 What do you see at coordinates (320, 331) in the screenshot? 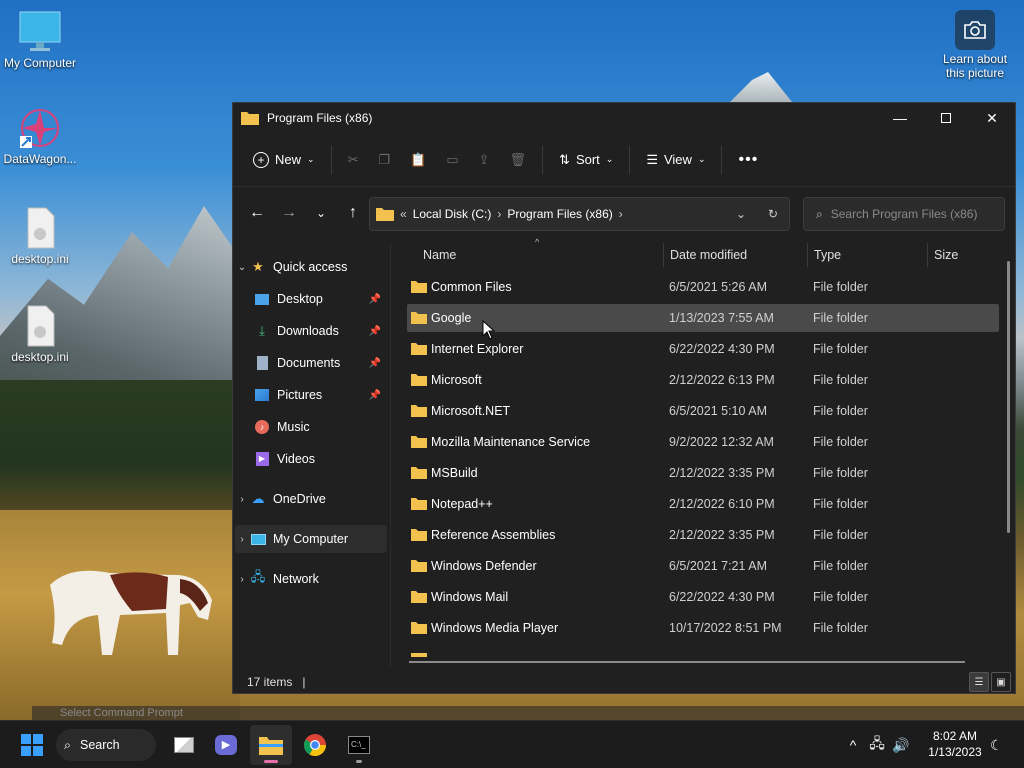
I see `nav-downloads: ⤓ Downloads 📌` at bounding box center [320, 331].